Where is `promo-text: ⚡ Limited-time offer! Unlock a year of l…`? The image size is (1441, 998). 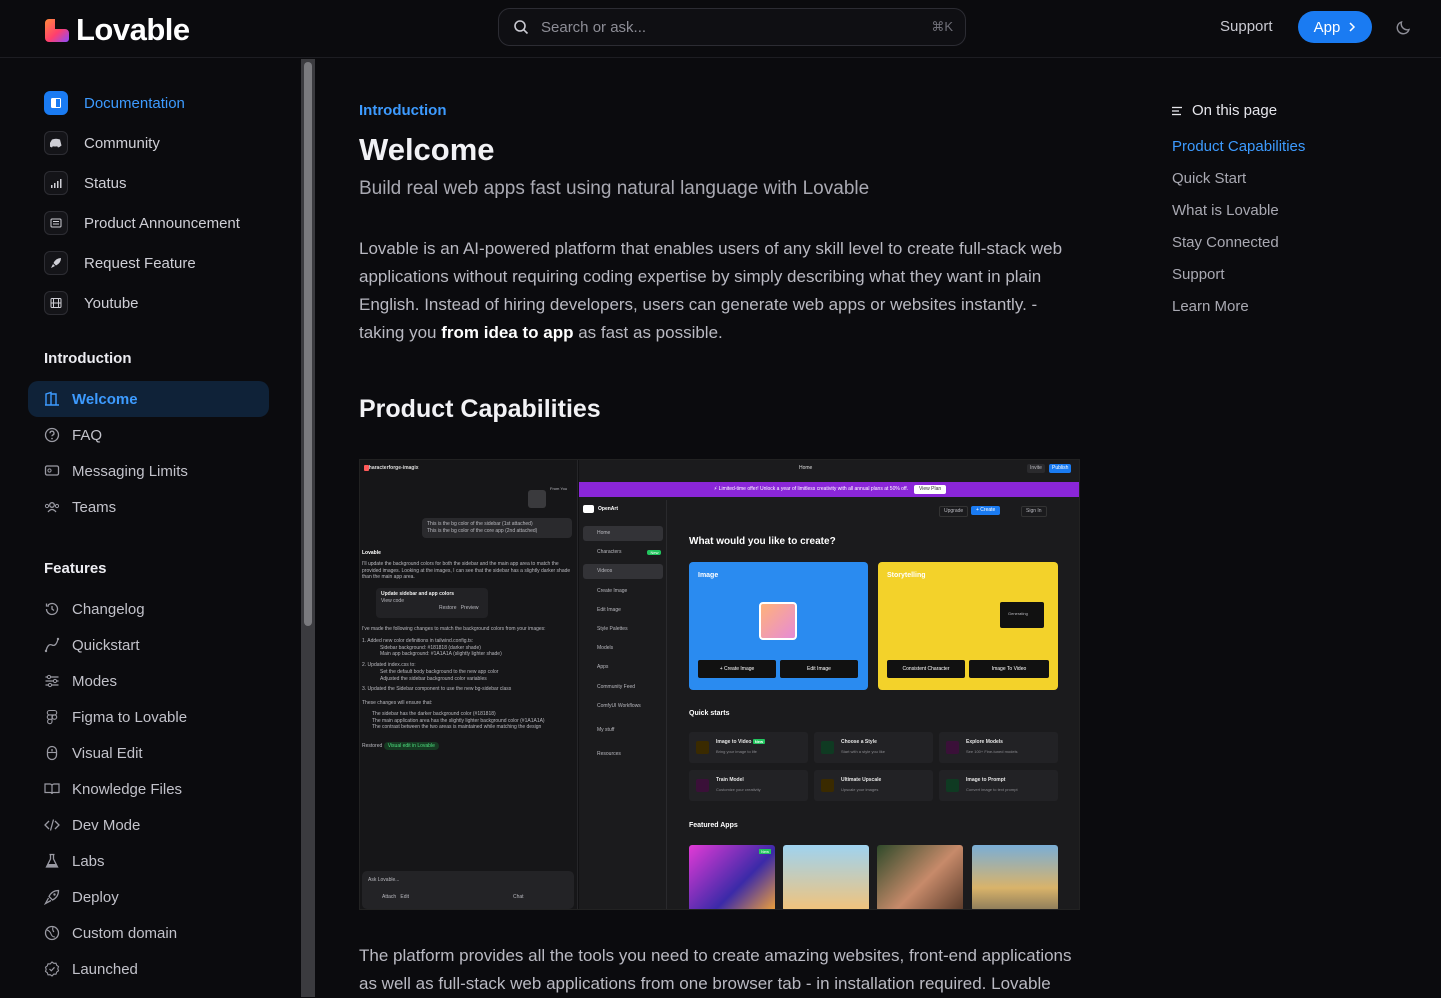
promo-text: ⚡ Limited-time offer! Unlock a year of l… is located at coordinates (811, 489).